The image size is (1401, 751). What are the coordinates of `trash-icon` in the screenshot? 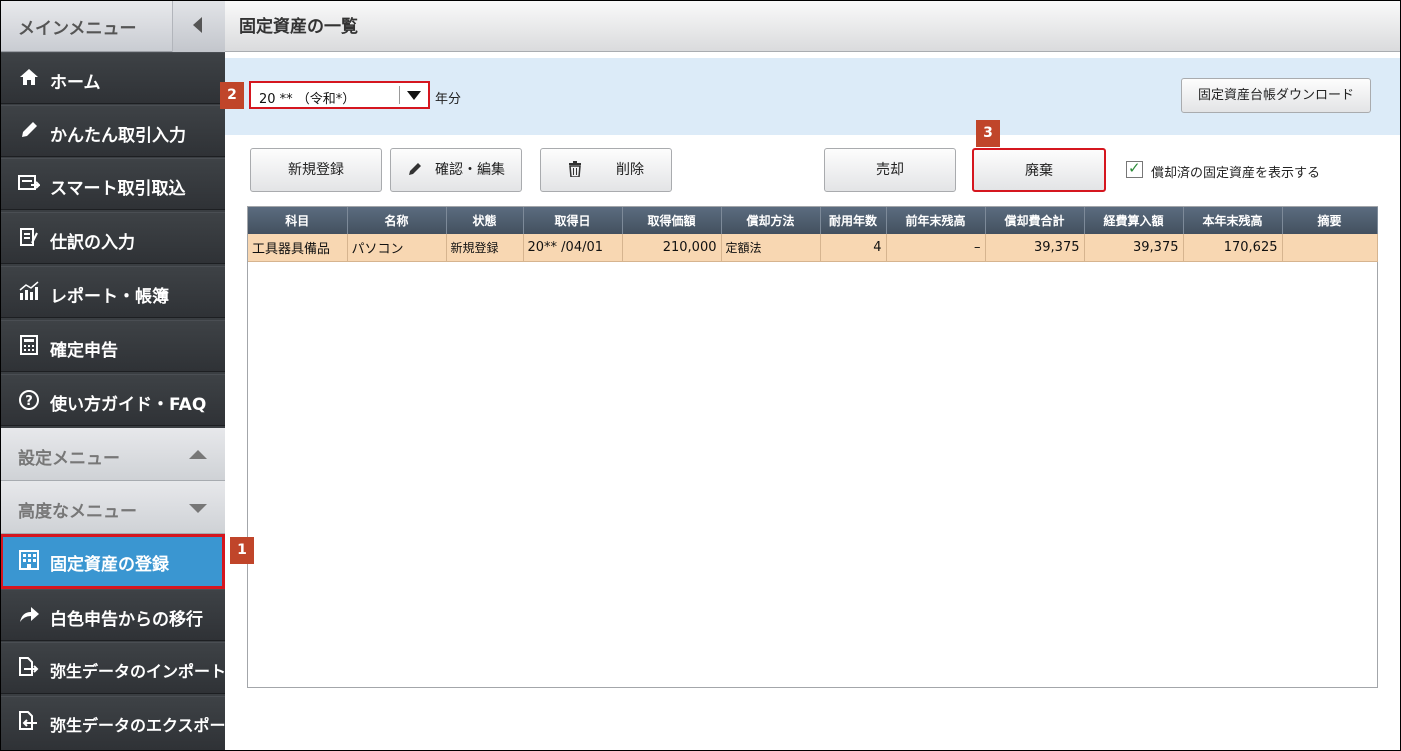 It's located at (575, 170).